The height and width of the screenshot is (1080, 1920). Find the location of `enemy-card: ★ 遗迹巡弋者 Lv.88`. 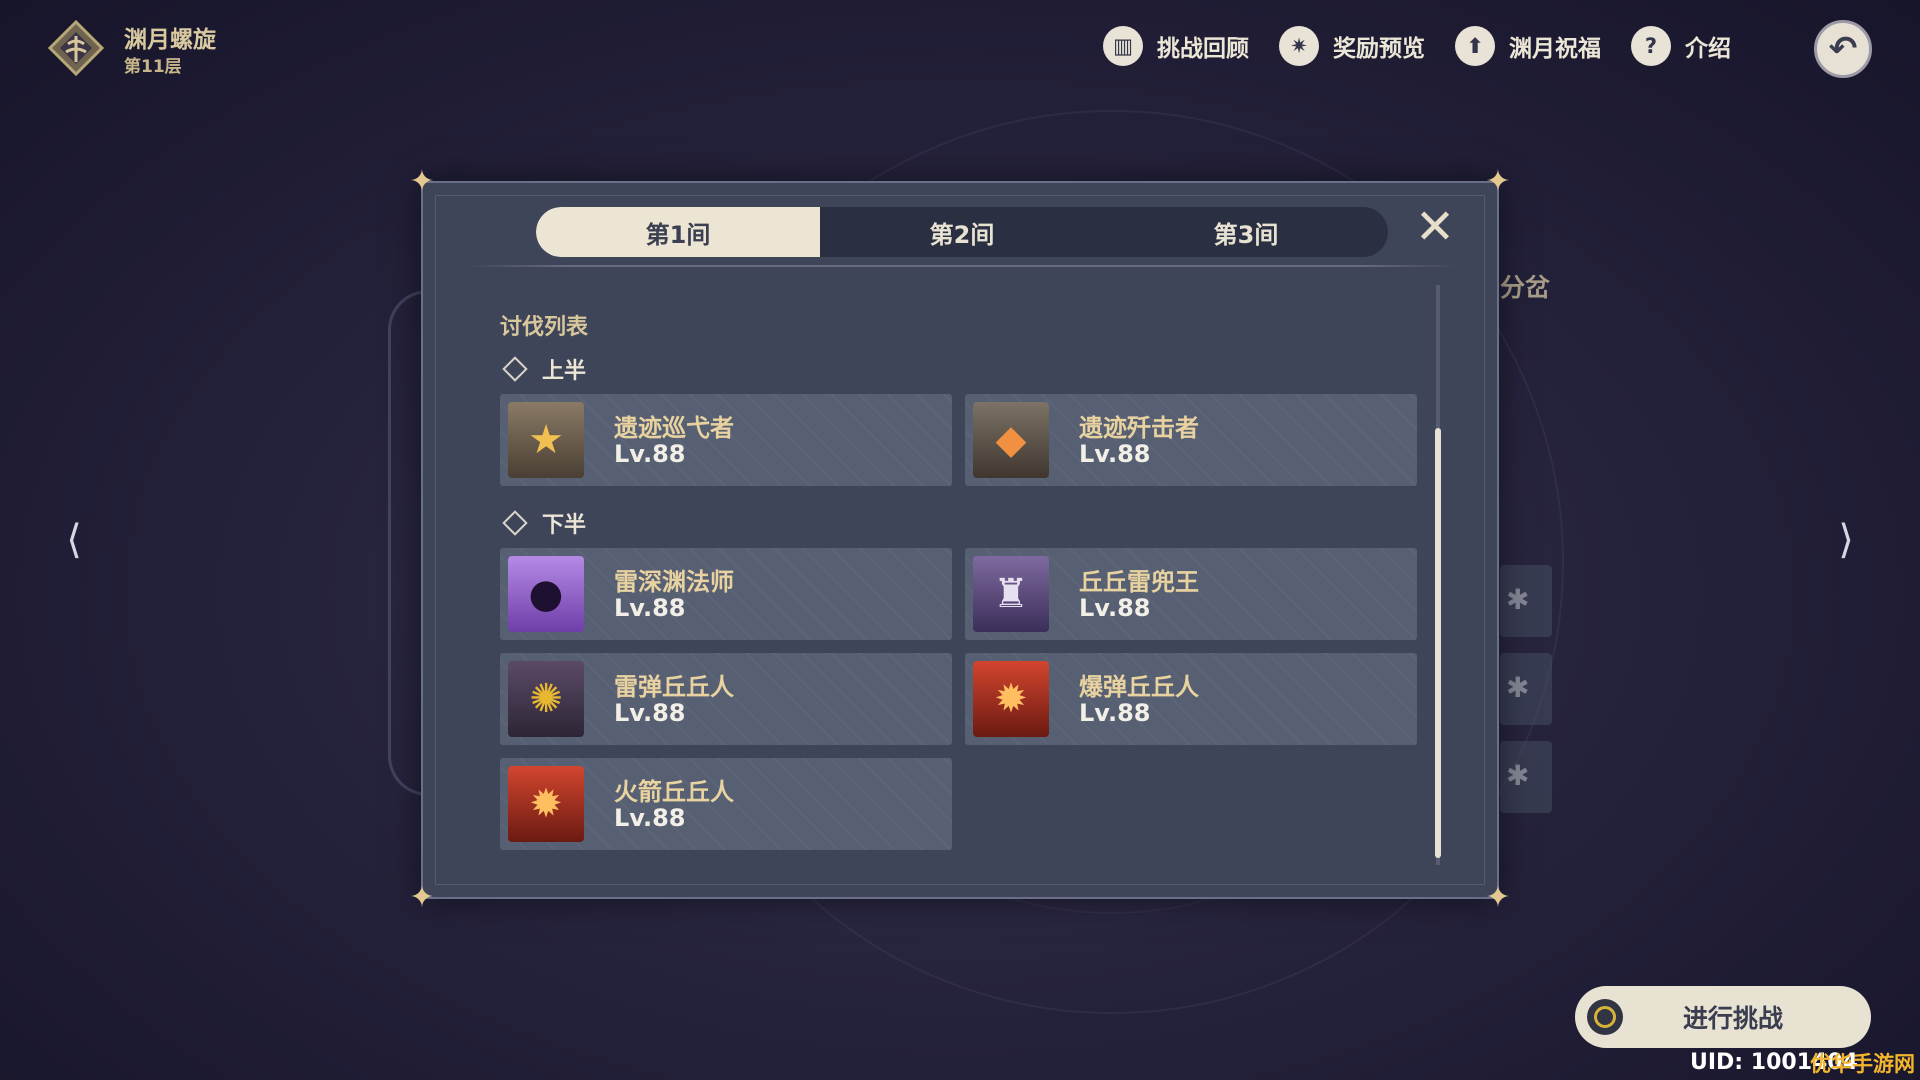

enemy-card: ★ 遗迹巡弋者 Lv.88 is located at coordinates (726, 440).